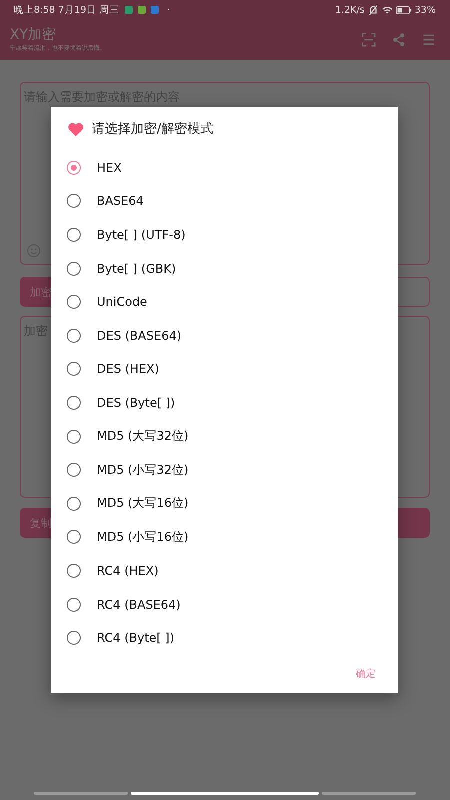 The image size is (450, 800). Describe the element at coordinates (141, 235) in the screenshot. I see `option-label: Byte[ ] (UTF-8)` at that location.